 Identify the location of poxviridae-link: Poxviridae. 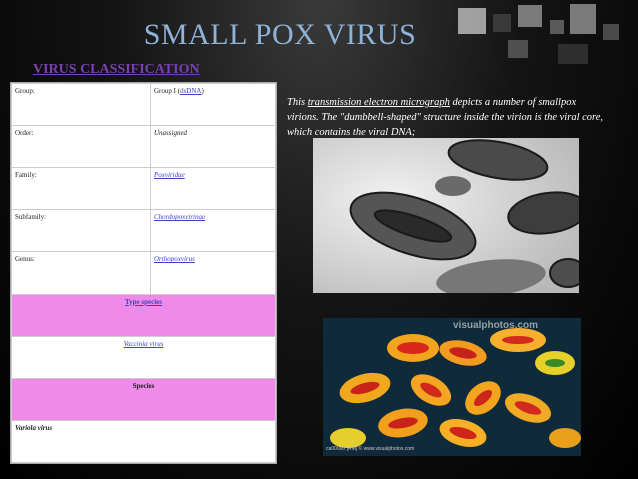
(169, 175).